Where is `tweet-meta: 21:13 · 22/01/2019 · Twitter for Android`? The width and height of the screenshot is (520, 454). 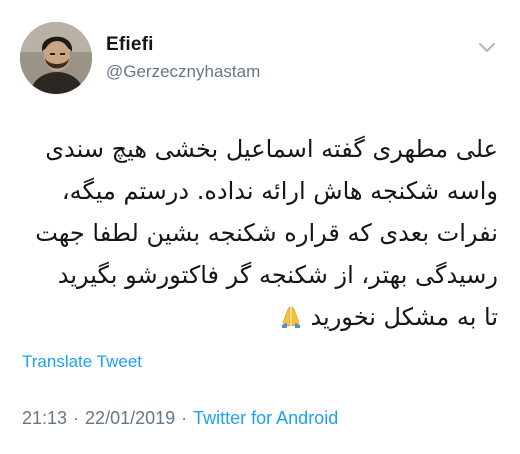
tweet-meta: 21:13 · 22/01/2019 · Twitter for Android is located at coordinates (180, 418).